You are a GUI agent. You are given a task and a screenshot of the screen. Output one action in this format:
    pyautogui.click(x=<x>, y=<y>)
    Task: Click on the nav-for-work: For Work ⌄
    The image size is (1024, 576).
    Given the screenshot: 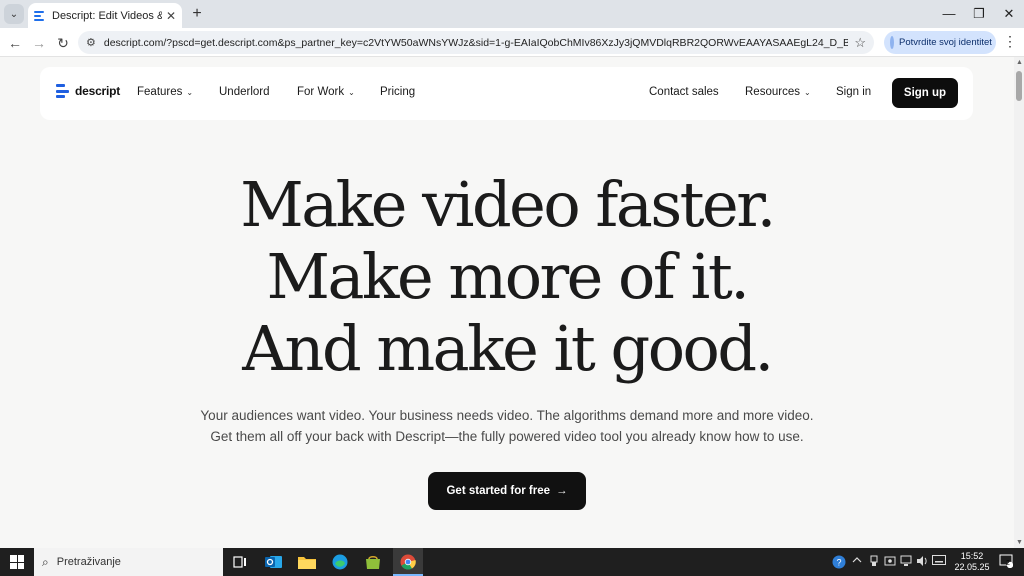 What is the action you would take?
    pyautogui.click(x=326, y=92)
    